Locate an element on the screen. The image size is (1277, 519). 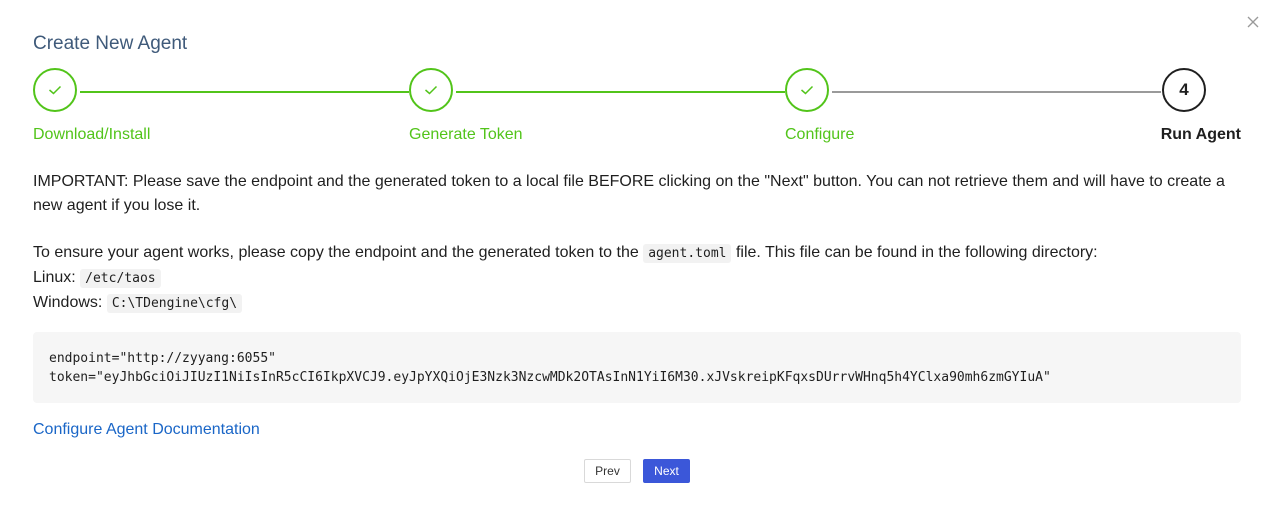
next-button: Next is located at coordinates (666, 471).